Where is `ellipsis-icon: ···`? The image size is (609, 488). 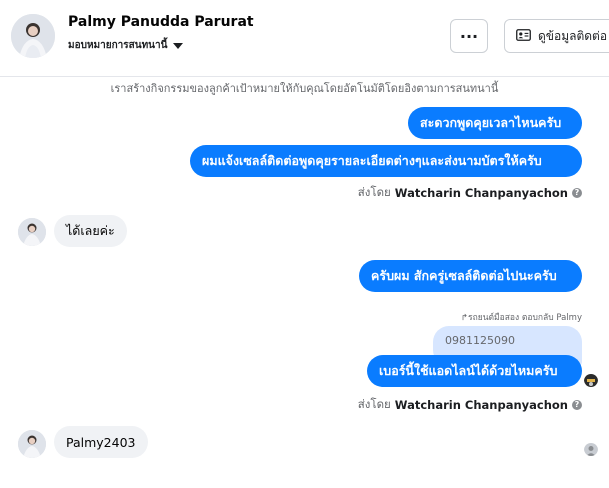
ellipsis-icon: ··· is located at coordinates (469, 36).